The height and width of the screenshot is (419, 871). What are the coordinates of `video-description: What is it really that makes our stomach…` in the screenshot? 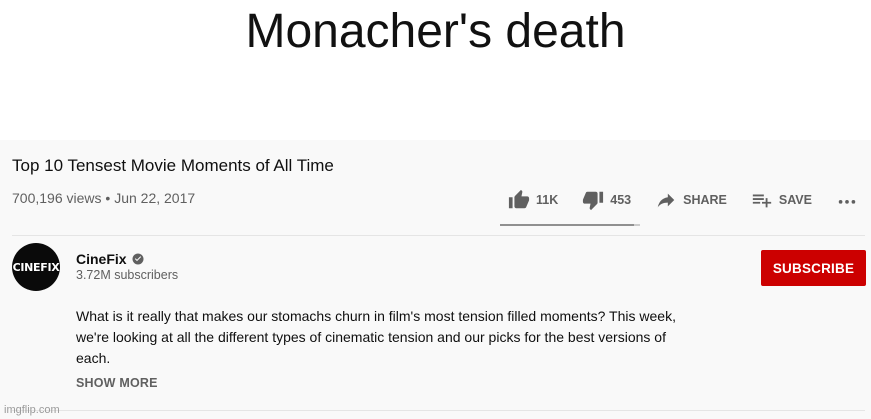 It's located at (376, 337).